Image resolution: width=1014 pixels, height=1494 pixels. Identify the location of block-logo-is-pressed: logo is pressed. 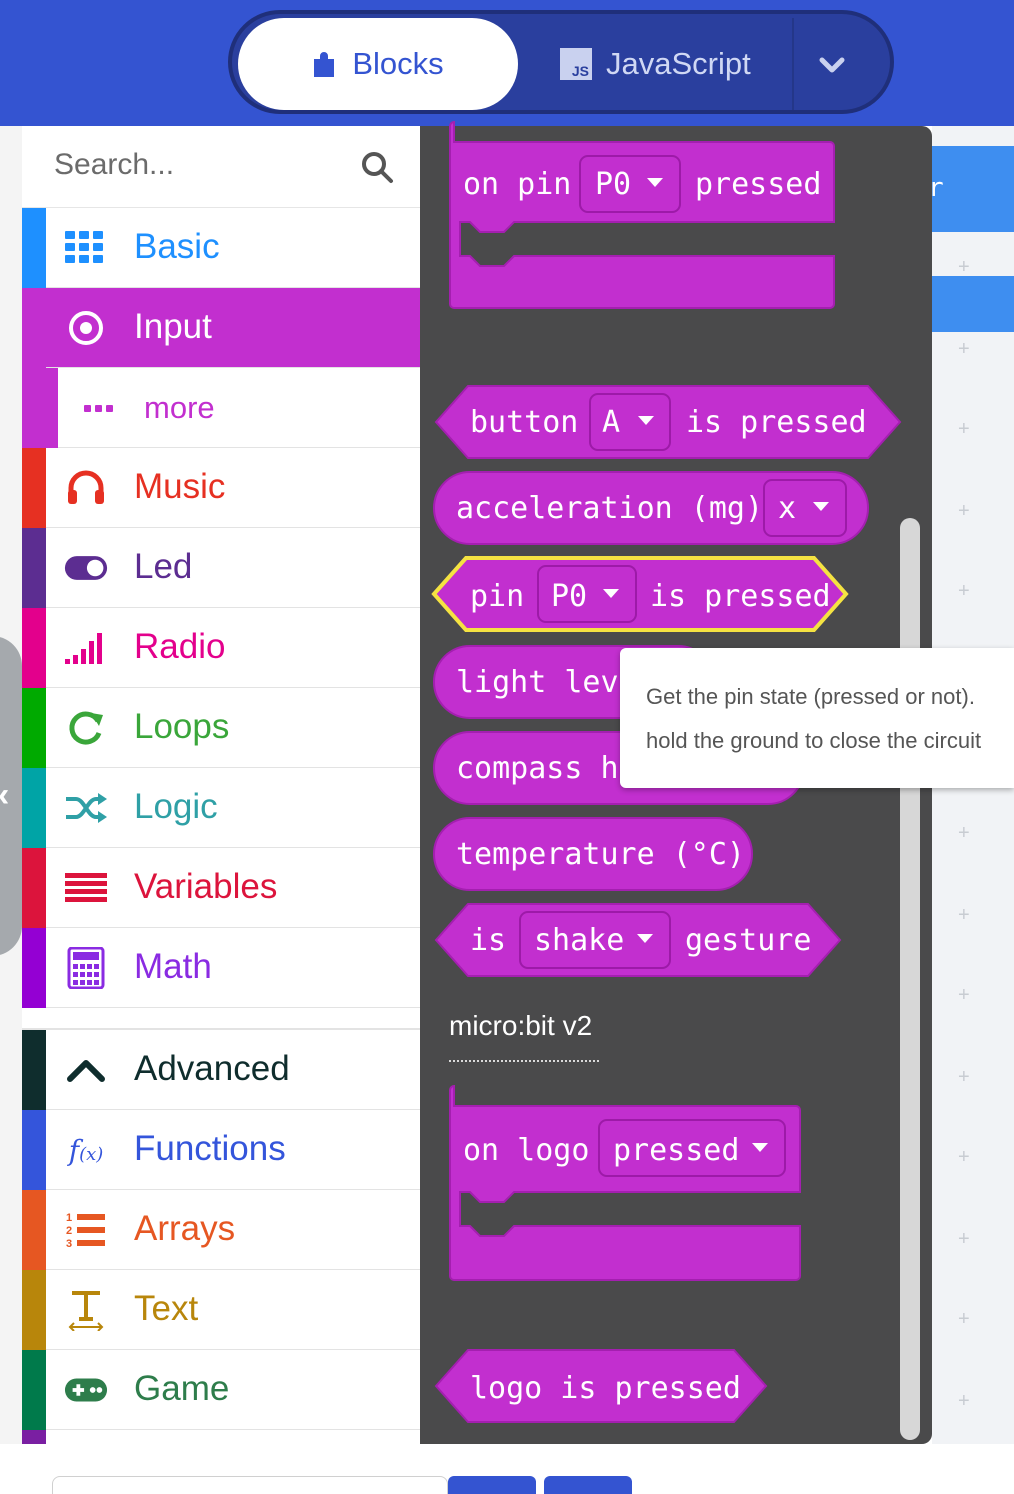
(601, 1386).